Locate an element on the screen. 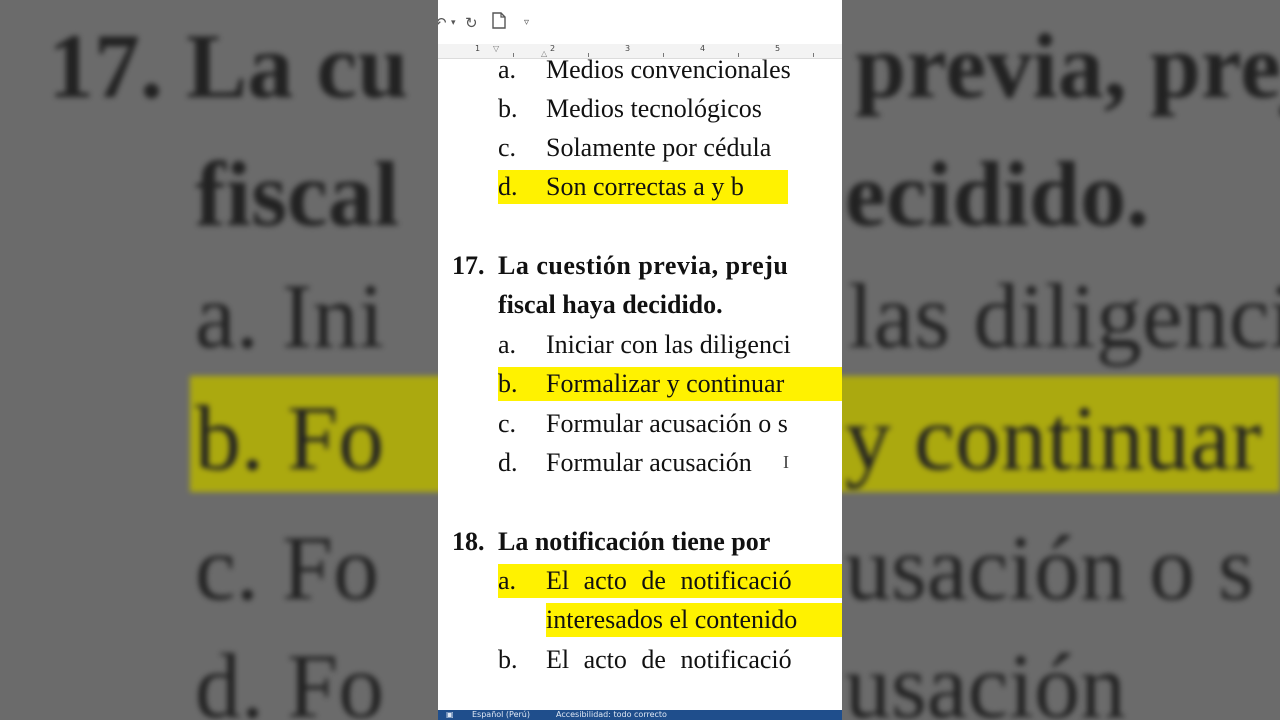 The height and width of the screenshot is (720, 1280). background-opt-c: c. Fo is located at coordinates (287, 568).